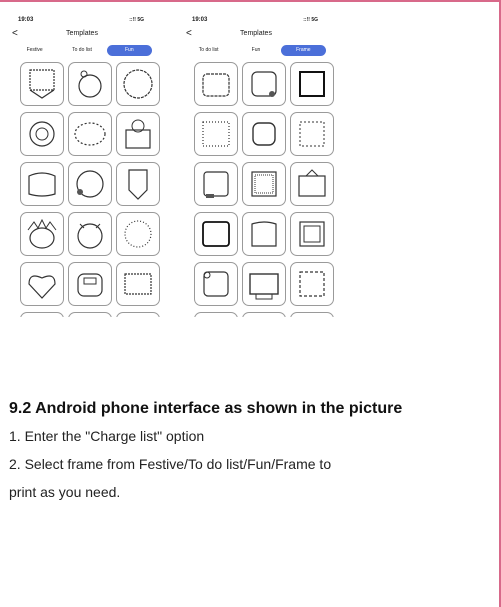  Describe the element at coordinates (34, 50) in the screenshot. I see `tab-festive: Festive` at that location.